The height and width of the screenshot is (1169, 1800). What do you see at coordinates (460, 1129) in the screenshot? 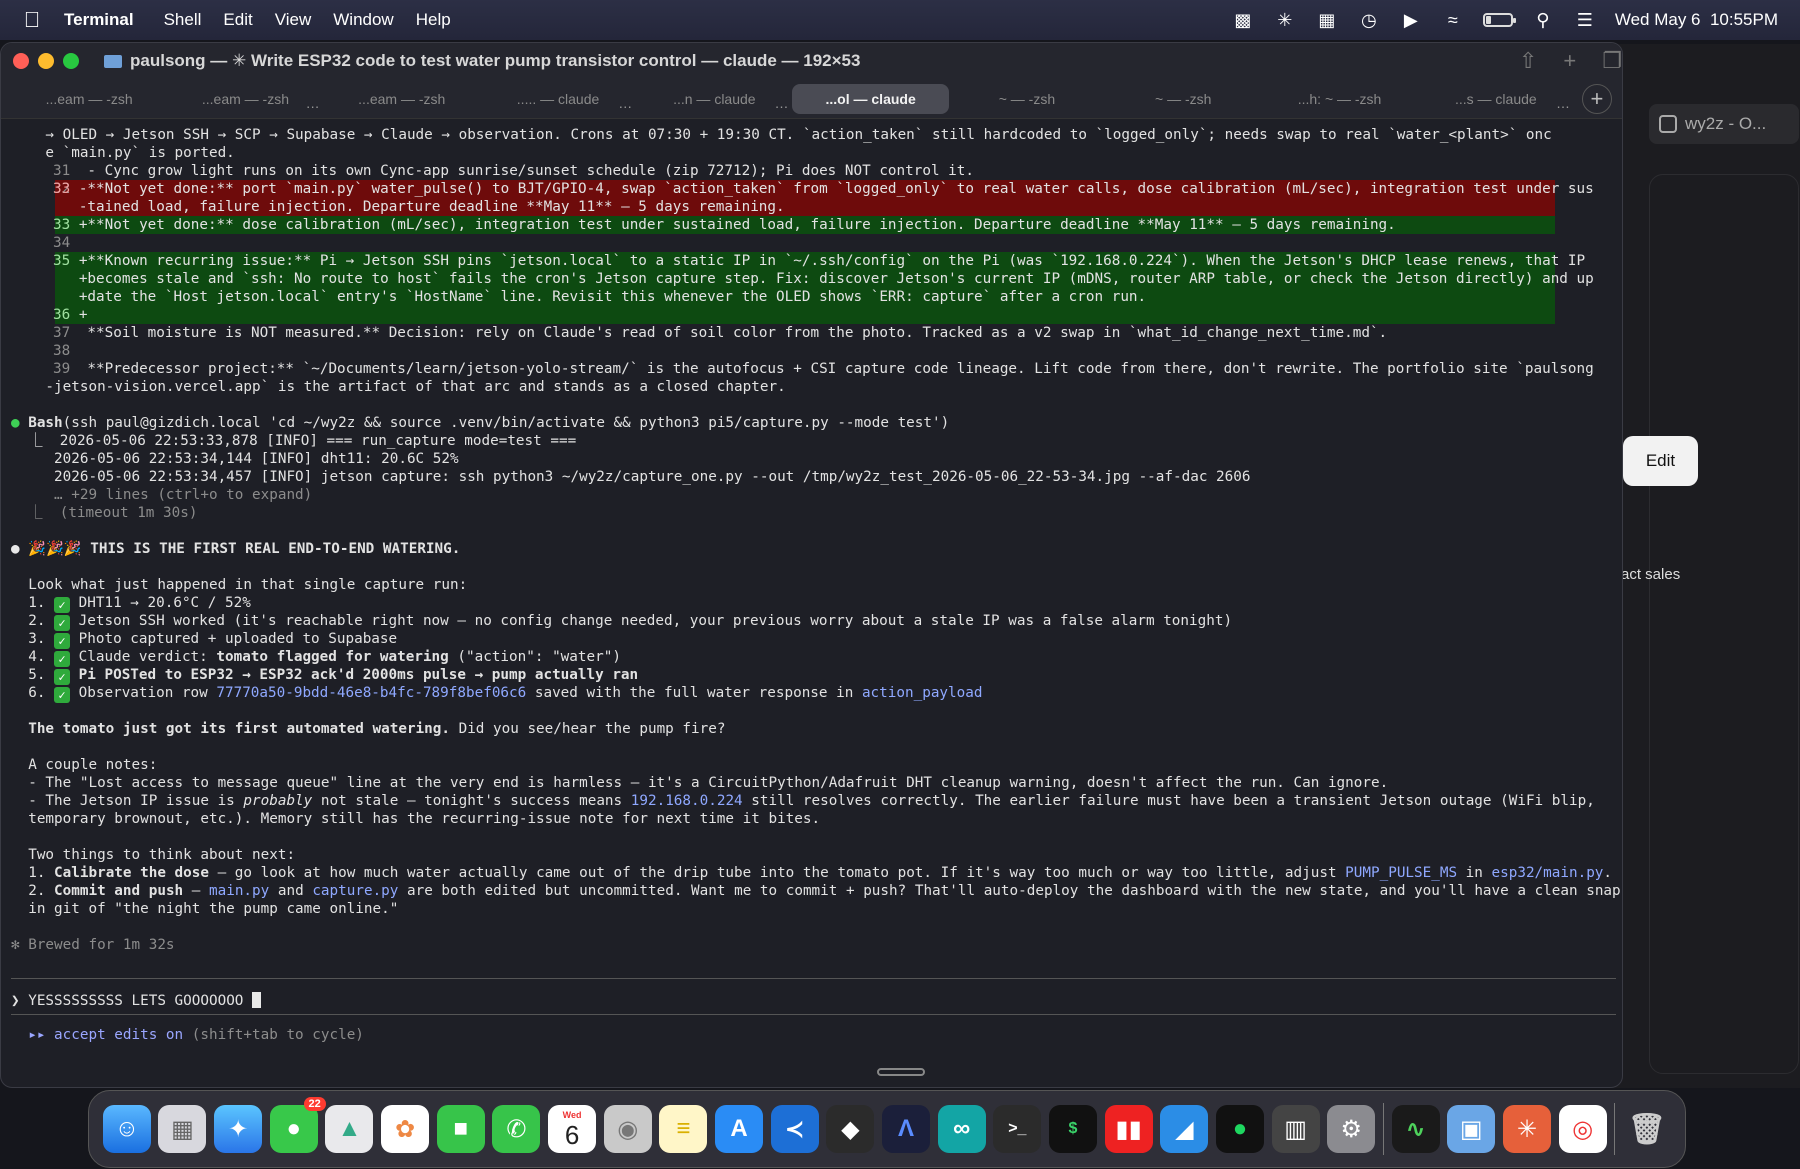
I see `facetime-icon: ■` at bounding box center [460, 1129].